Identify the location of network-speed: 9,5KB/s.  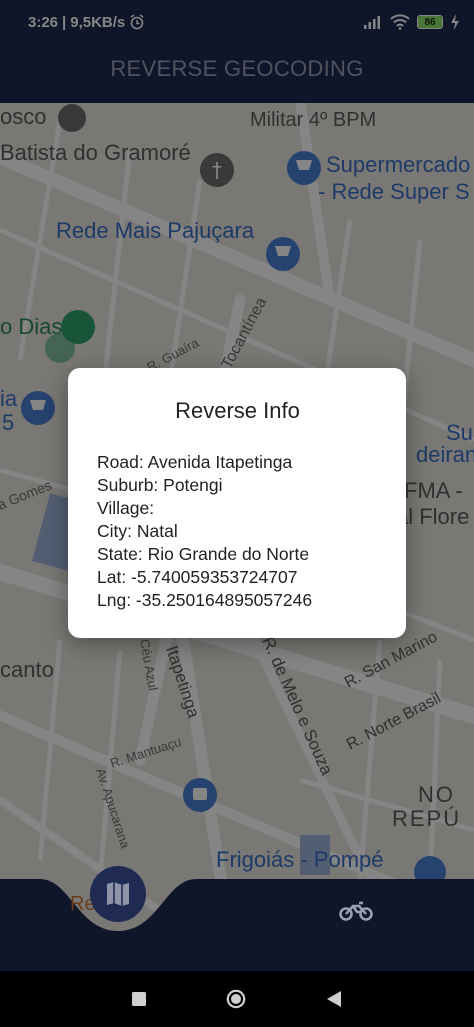
(98, 22).